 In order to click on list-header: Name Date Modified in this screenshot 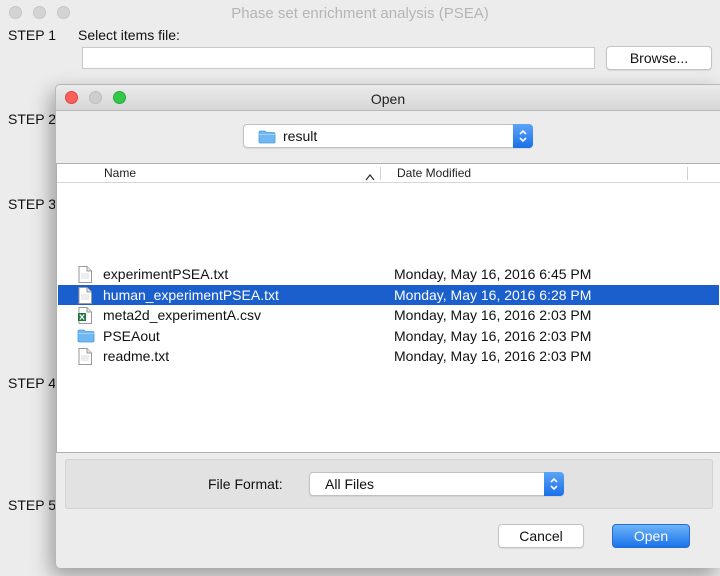, I will do `click(388, 173)`.